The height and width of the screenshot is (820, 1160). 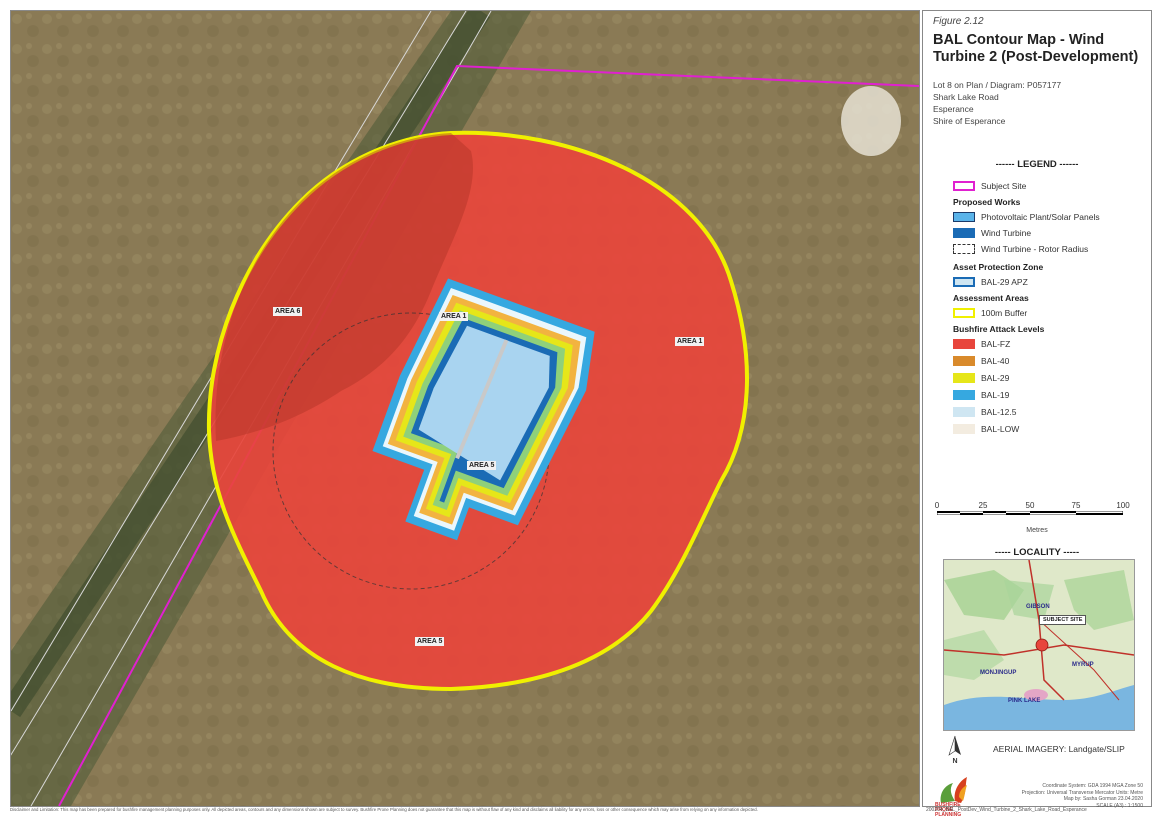 What do you see at coordinates (1030, 513) in the screenshot?
I see `scale-bar` at bounding box center [1030, 513].